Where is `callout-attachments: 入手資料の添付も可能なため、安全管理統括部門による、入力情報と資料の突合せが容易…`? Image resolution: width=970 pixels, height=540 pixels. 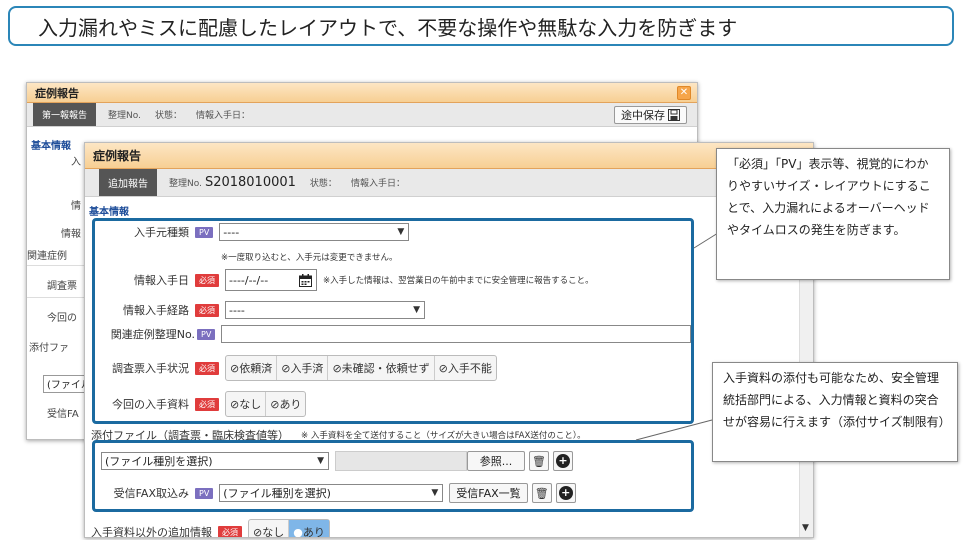 callout-attachments: 入手資料の添付も可能なため、安全管理統括部門による、入力情報と資料の突合せが容易… is located at coordinates (835, 412).